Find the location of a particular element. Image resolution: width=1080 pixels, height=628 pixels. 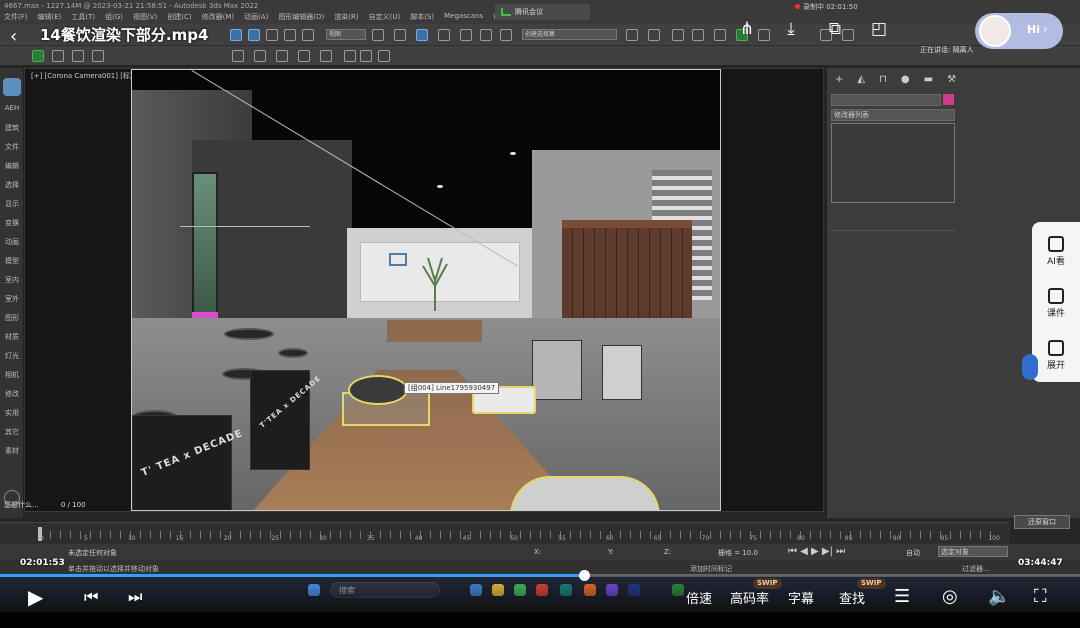

screenshot-icon: ⧉ is located at coordinates (835, 29).